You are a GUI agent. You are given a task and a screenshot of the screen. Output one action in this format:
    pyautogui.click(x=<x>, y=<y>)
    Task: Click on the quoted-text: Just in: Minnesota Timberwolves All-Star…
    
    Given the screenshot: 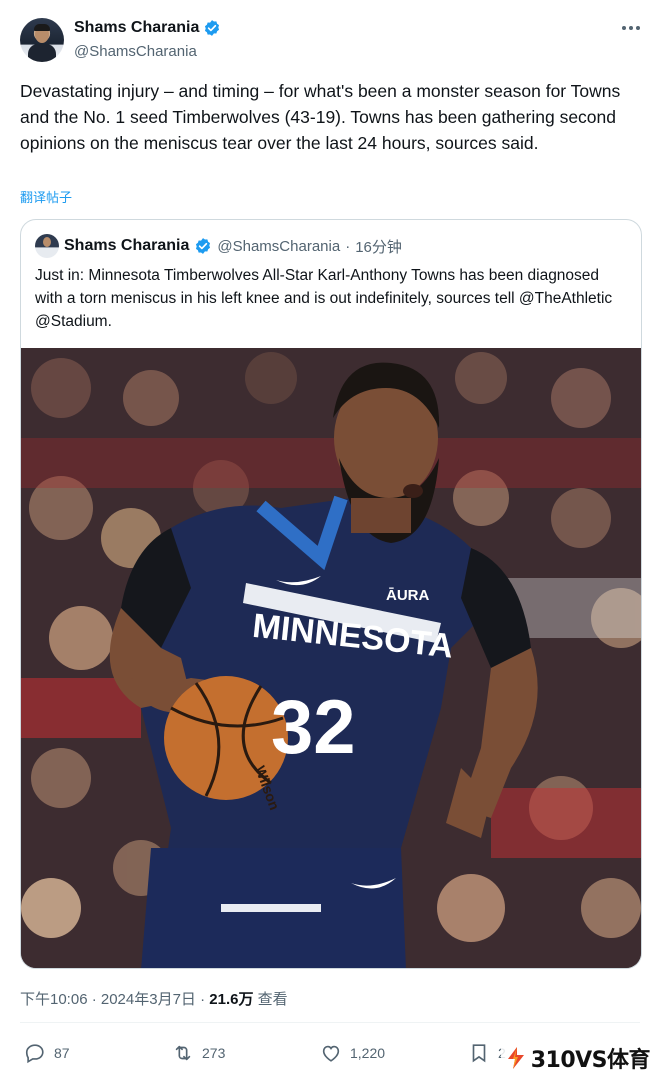 What is the action you would take?
    pyautogui.click(x=324, y=298)
    